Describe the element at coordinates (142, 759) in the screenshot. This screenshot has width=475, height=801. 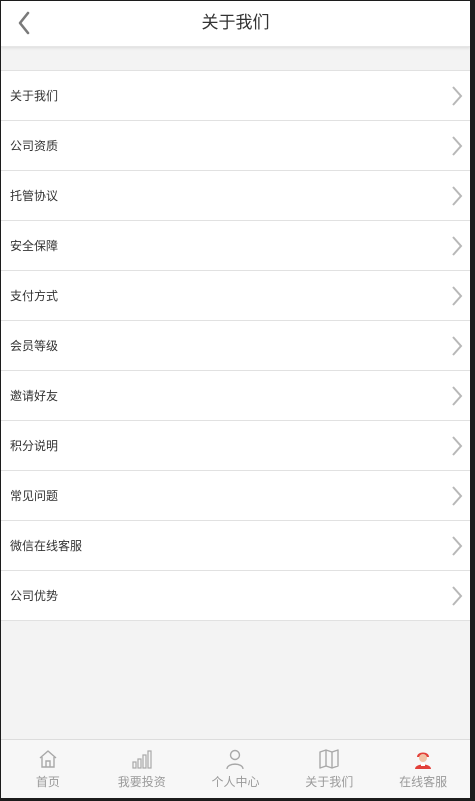
I see `bar-chart-icon` at that location.